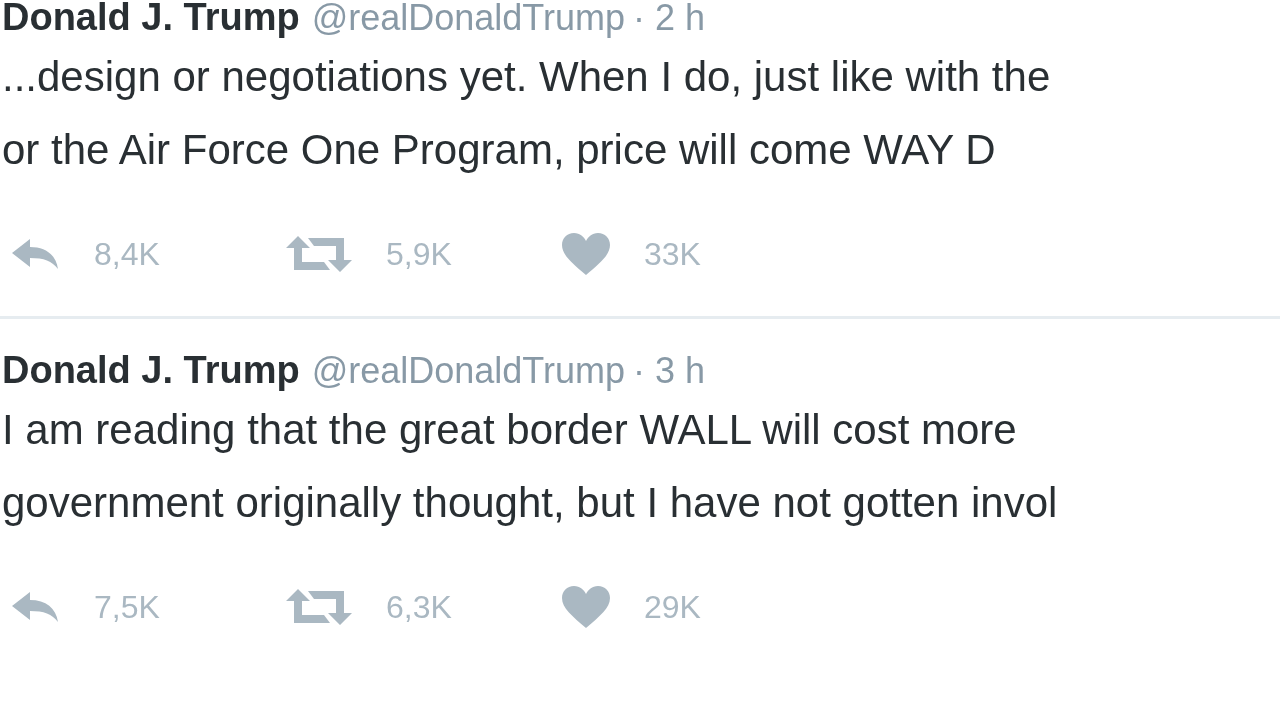 This screenshot has width=1280, height=720. What do you see at coordinates (669, 371) in the screenshot?
I see `tweet-time: · 3 h` at bounding box center [669, 371].